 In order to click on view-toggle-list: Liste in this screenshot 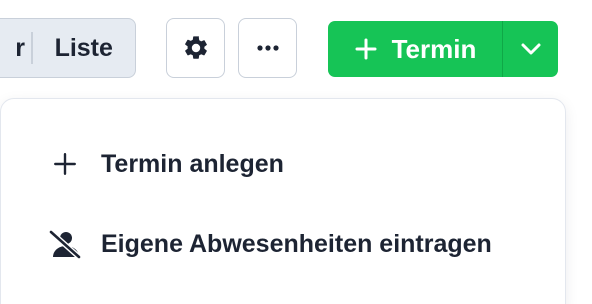, I will do `click(84, 48)`.